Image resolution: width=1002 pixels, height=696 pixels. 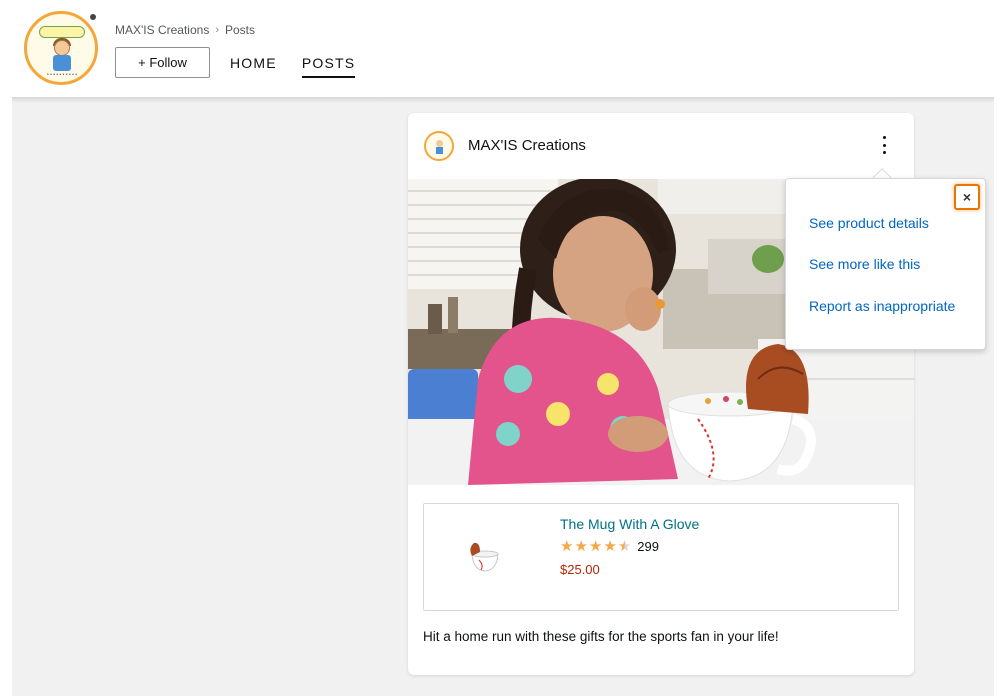 I want to click on breadcrumb-store-link: MAX'IS Creations, so click(x=162, y=30).